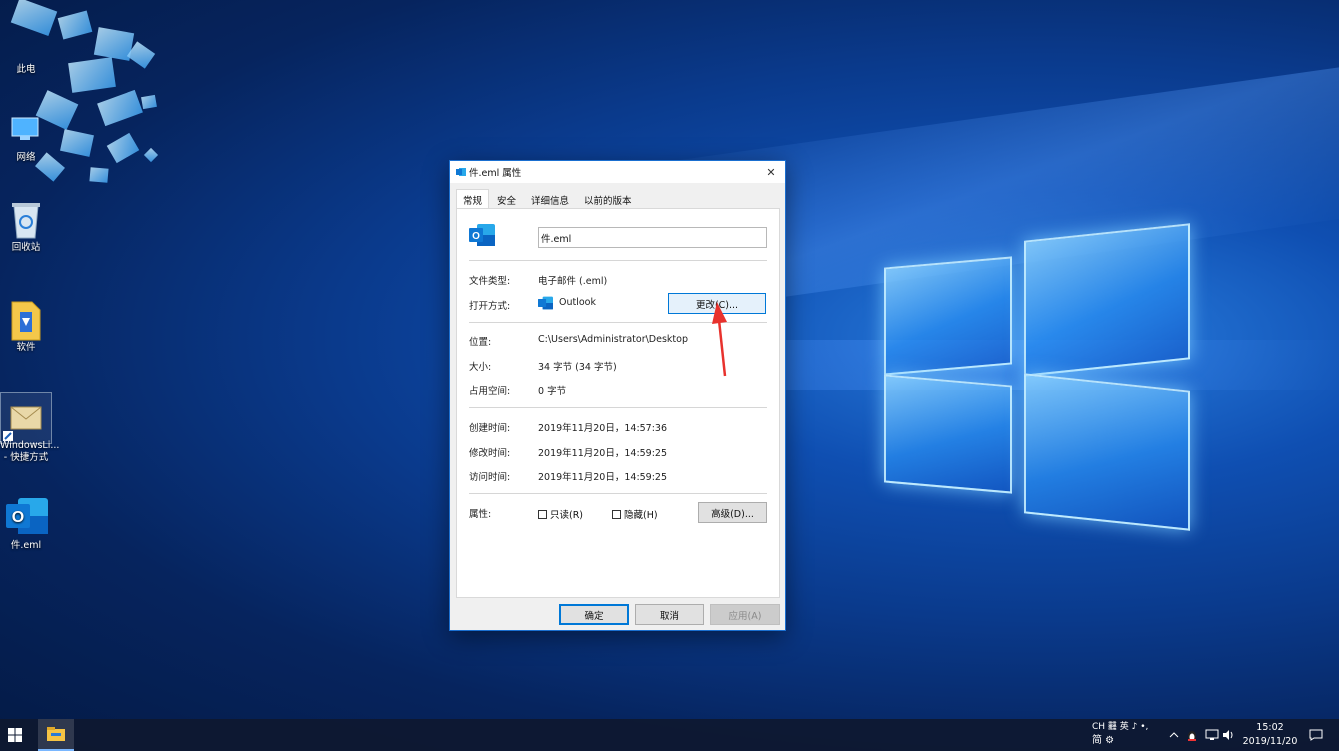  I want to click on disk-size-value: 0 字节, so click(552, 391).